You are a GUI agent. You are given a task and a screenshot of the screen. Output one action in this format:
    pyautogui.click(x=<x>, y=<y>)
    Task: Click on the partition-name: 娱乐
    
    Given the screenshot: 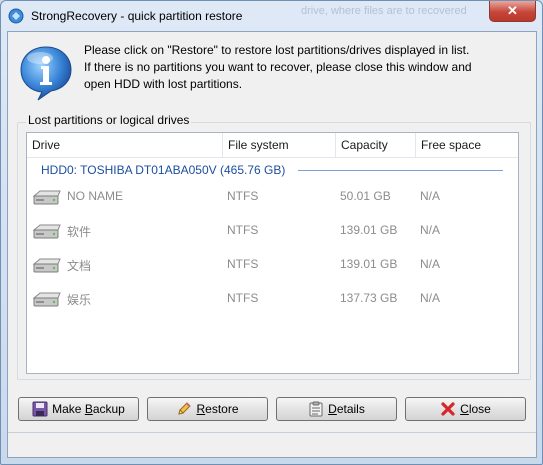 What is the action you would take?
    pyautogui.click(x=79, y=300)
    